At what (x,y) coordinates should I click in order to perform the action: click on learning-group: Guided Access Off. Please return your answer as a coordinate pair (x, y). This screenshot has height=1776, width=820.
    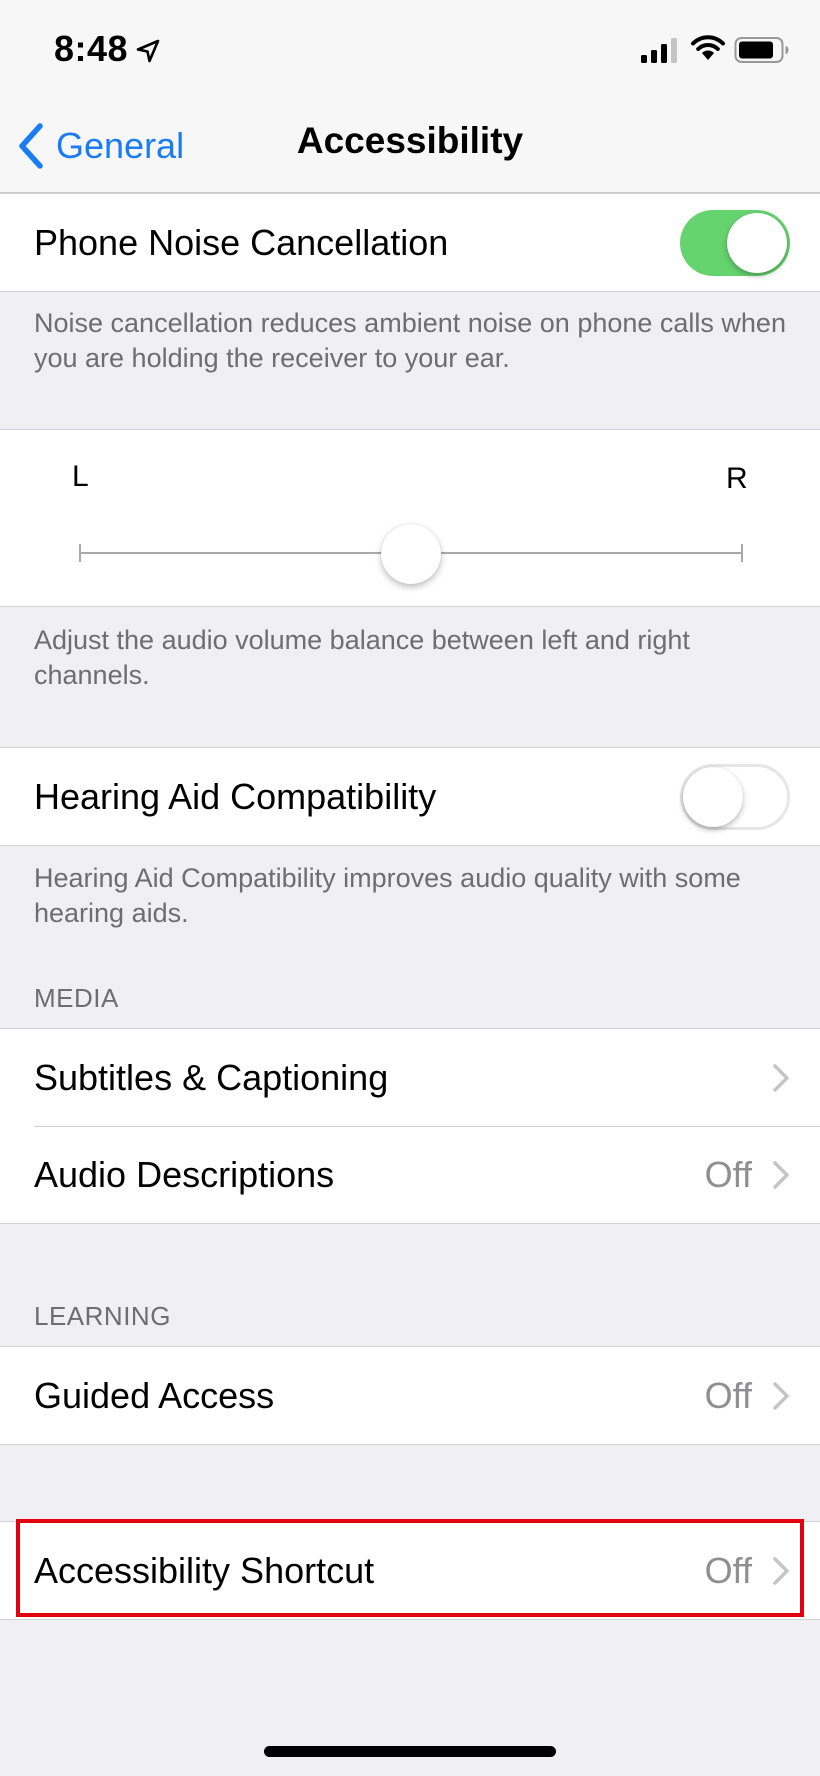
    Looking at the image, I should click on (410, 1395).